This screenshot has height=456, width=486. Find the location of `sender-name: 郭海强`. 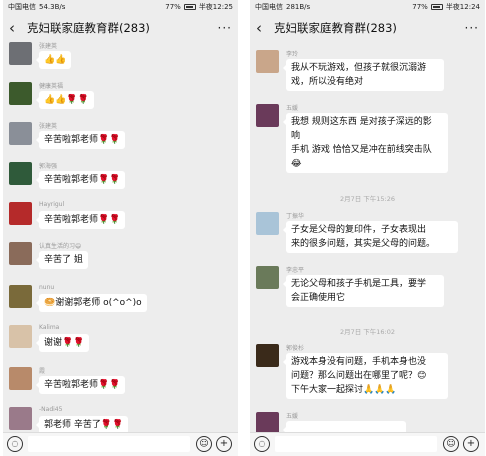

sender-name: 郭海强 is located at coordinates (48, 166).